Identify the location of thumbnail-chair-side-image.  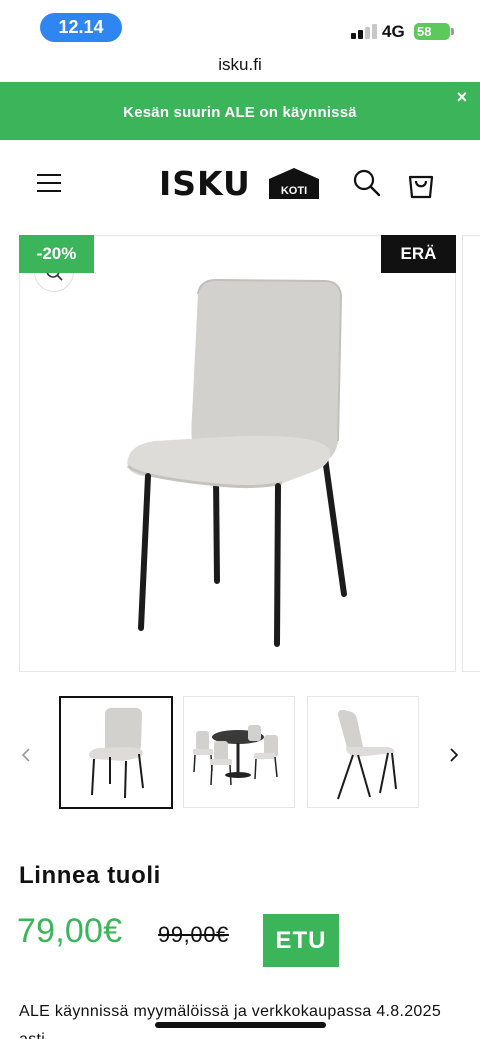
(367, 754).